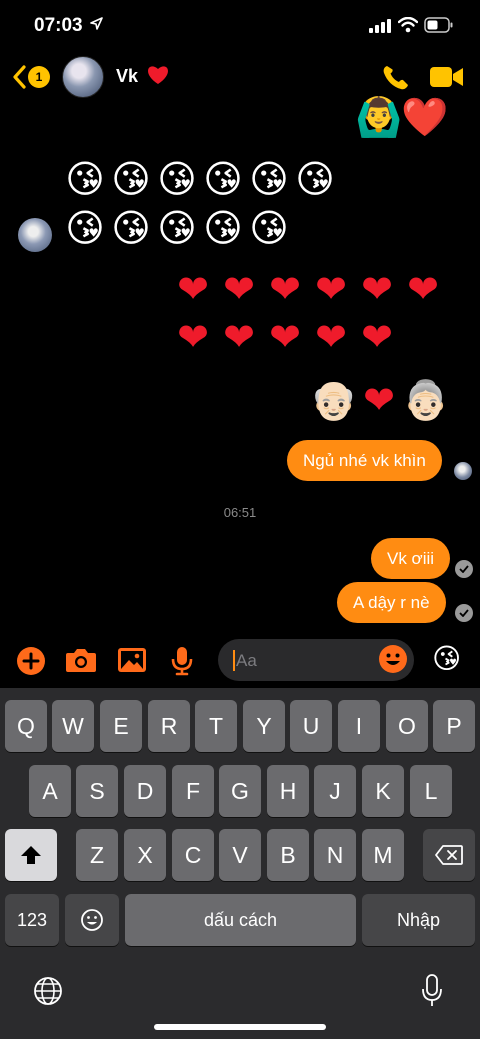 The width and height of the screenshot is (480, 1039). Describe the element at coordinates (432, 993) in the screenshot. I see `dictation-mic-icon` at that location.